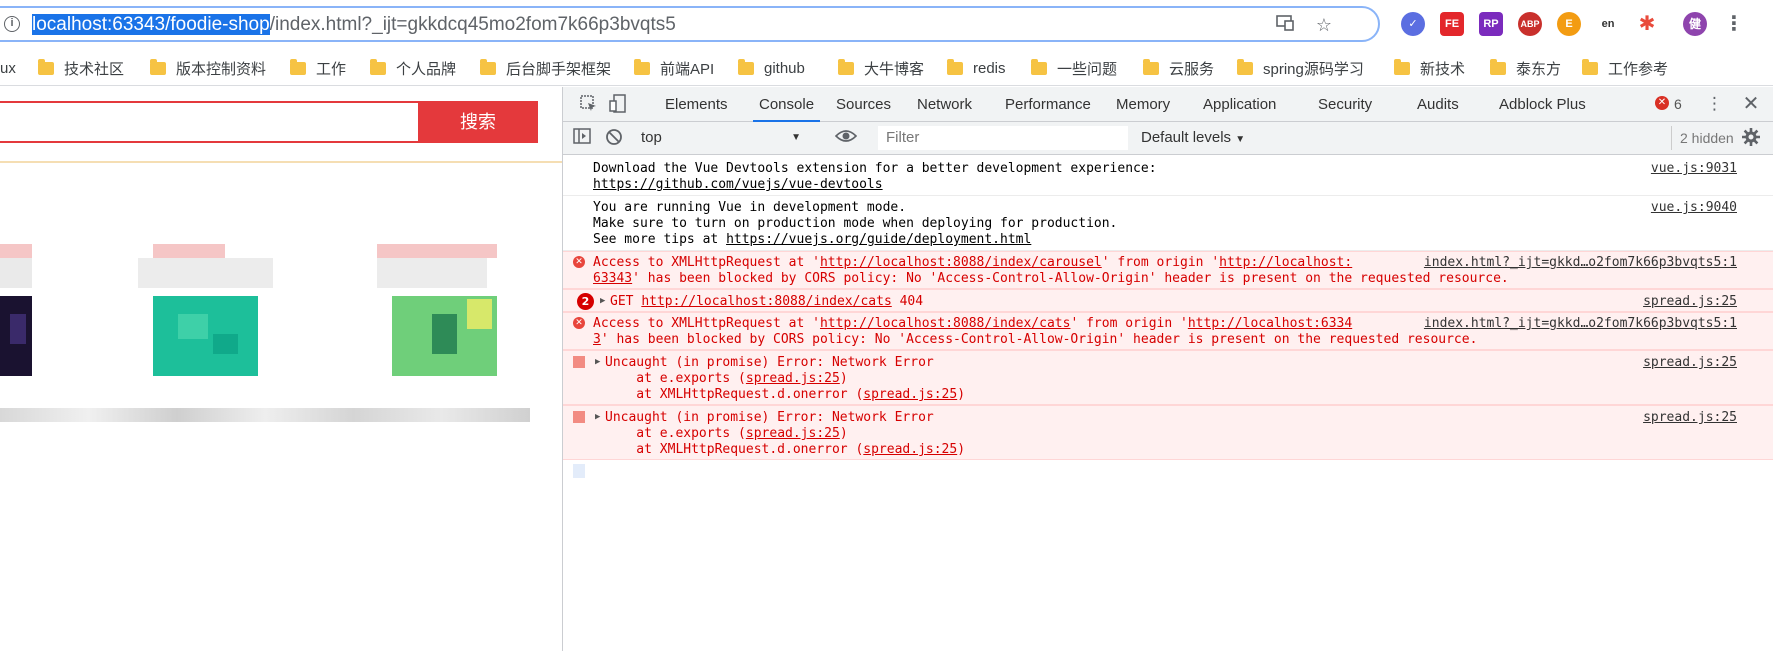 Image resolution: width=1773 pixels, height=651 pixels. What do you see at coordinates (1662, 103) in the screenshot?
I see `error-count-icon: ✕` at bounding box center [1662, 103].